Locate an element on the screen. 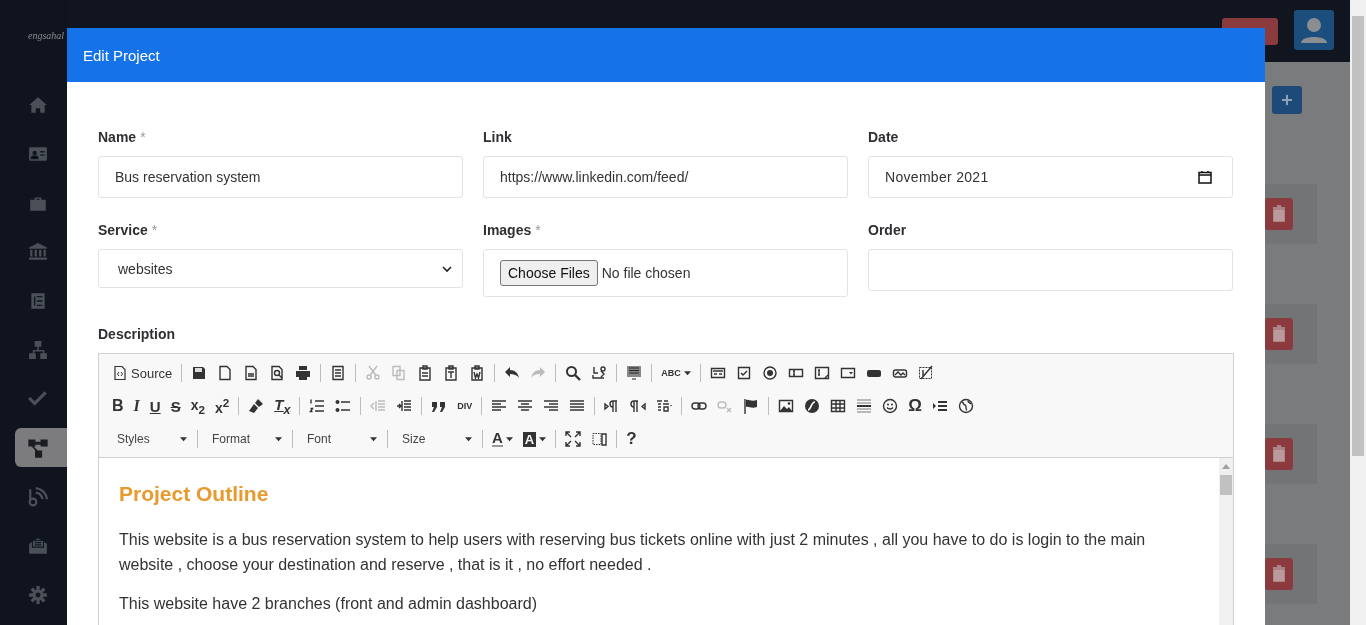  dialog-title: Edit Project is located at coordinates (121, 55).